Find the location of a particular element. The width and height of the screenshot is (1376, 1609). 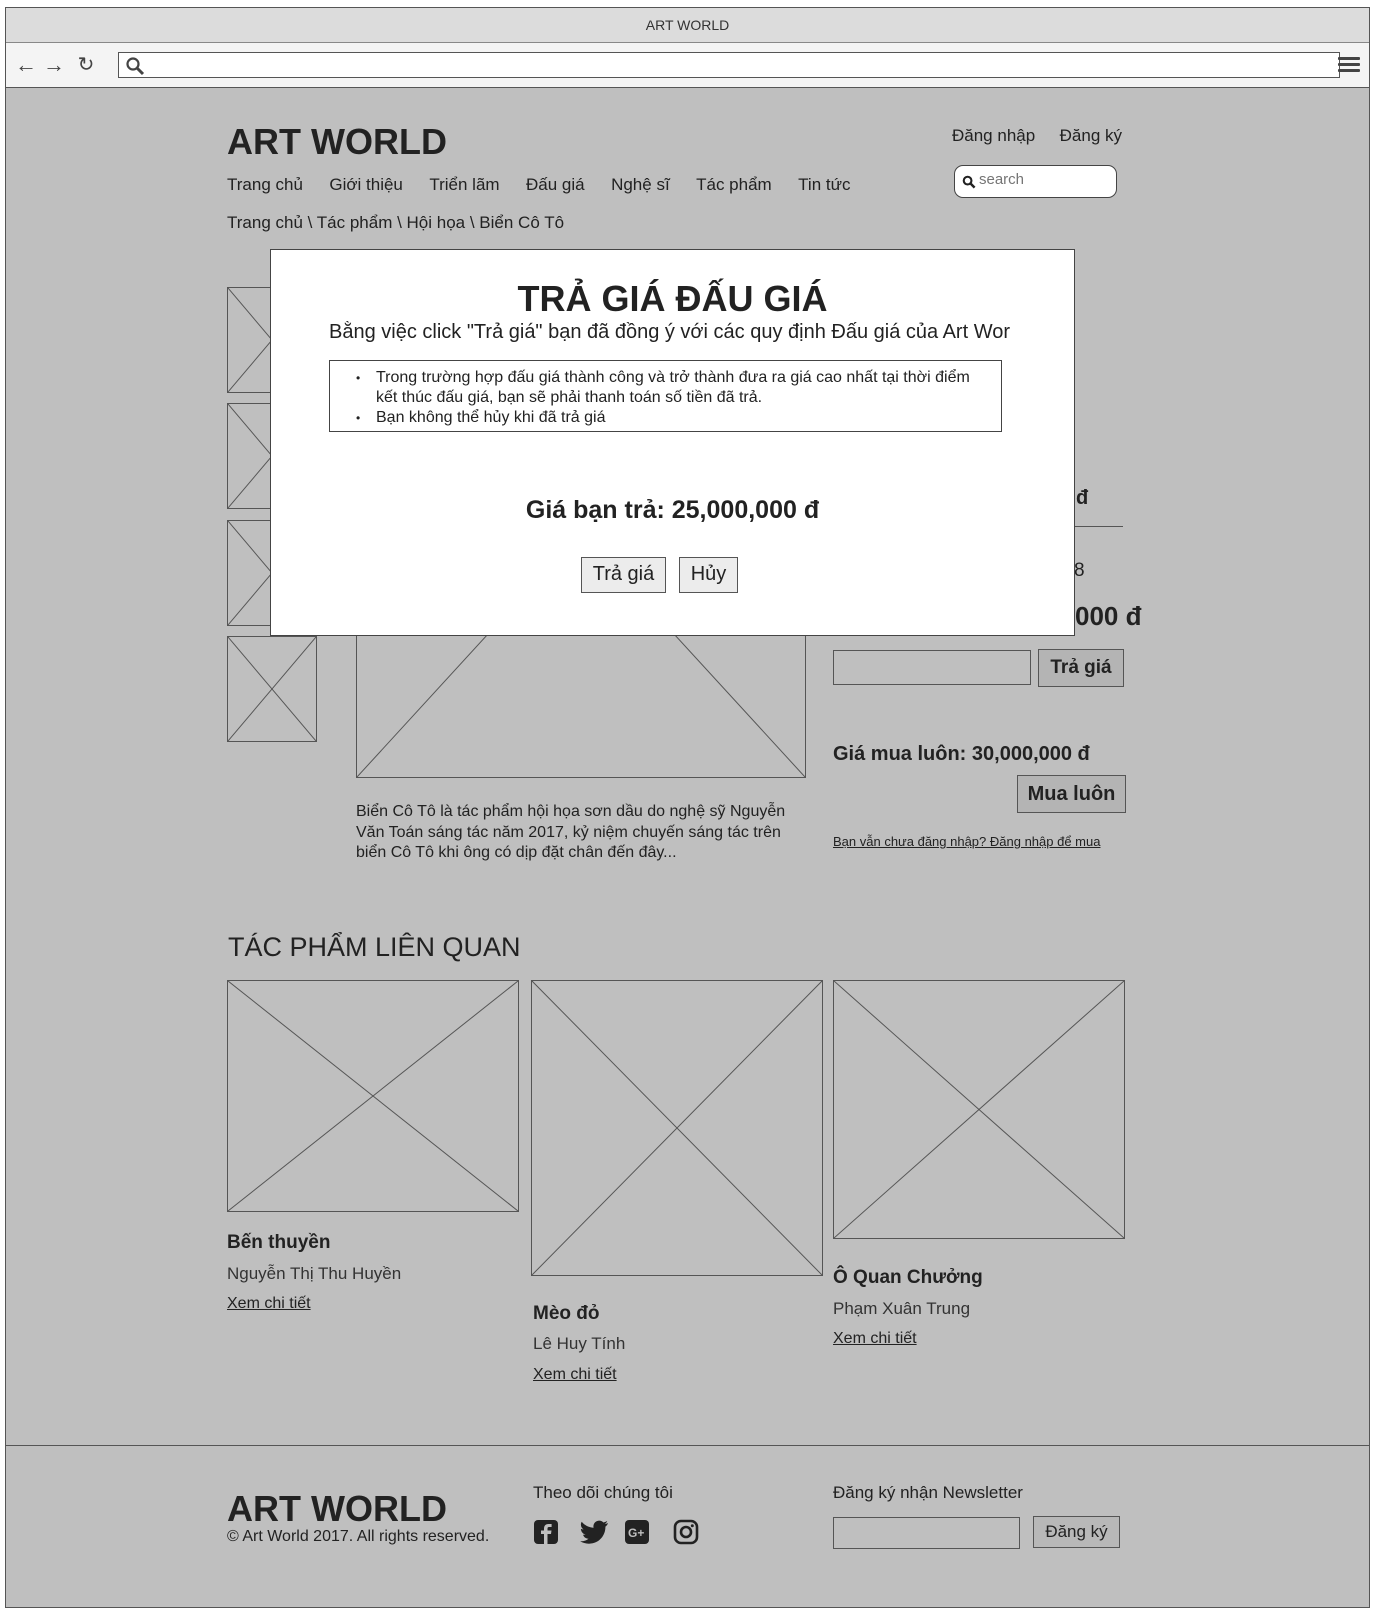

subscribe-button: Đăng ký is located at coordinates (1076, 1532).